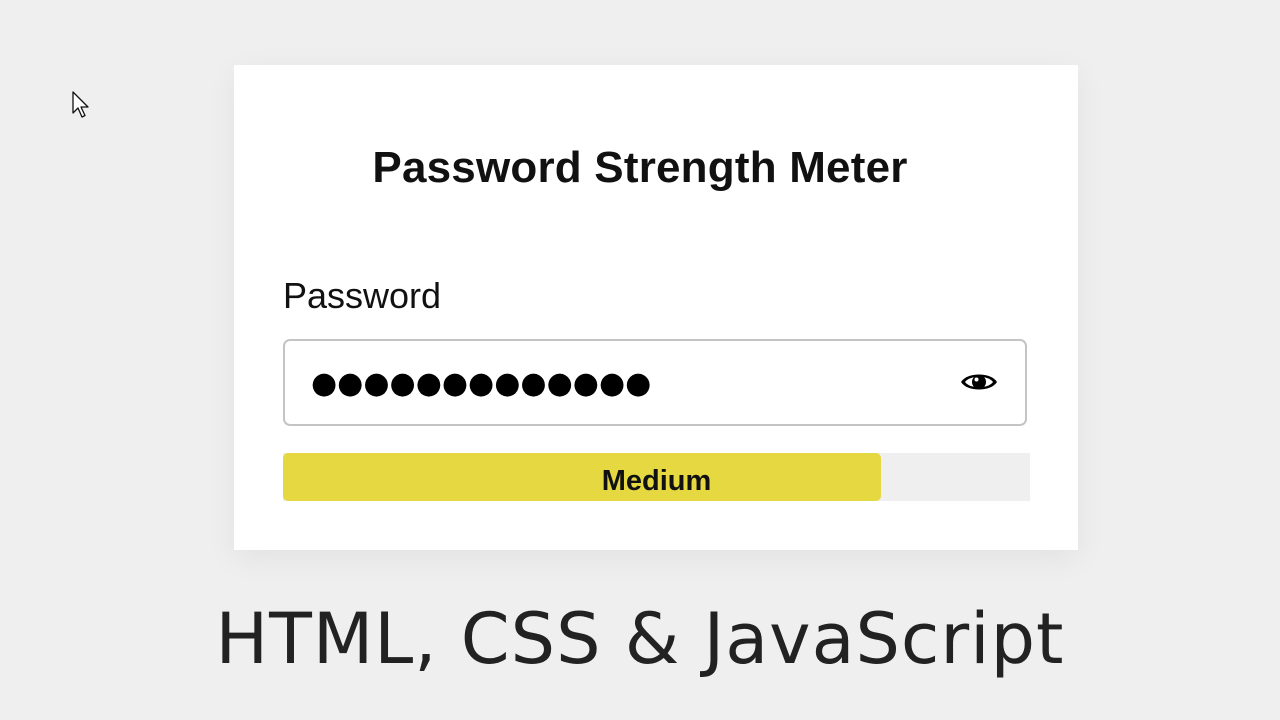 This screenshot has width=1280, height=720. I want to click on card-title: Password Strength Meter, so click(640, 167).